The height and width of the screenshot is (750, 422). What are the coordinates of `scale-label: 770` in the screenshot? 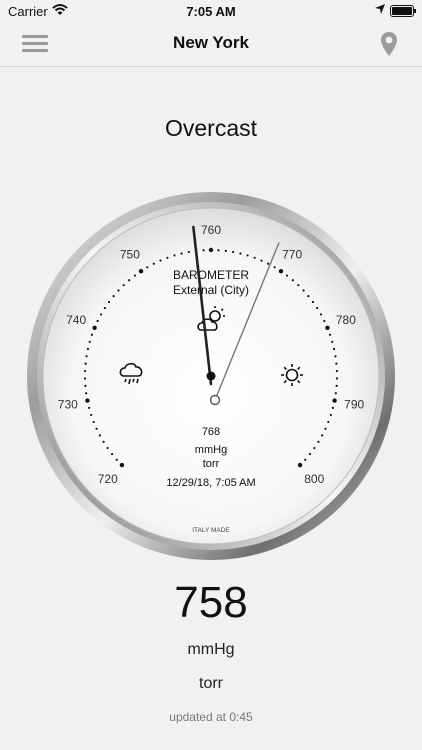 It's located at (292, 255).